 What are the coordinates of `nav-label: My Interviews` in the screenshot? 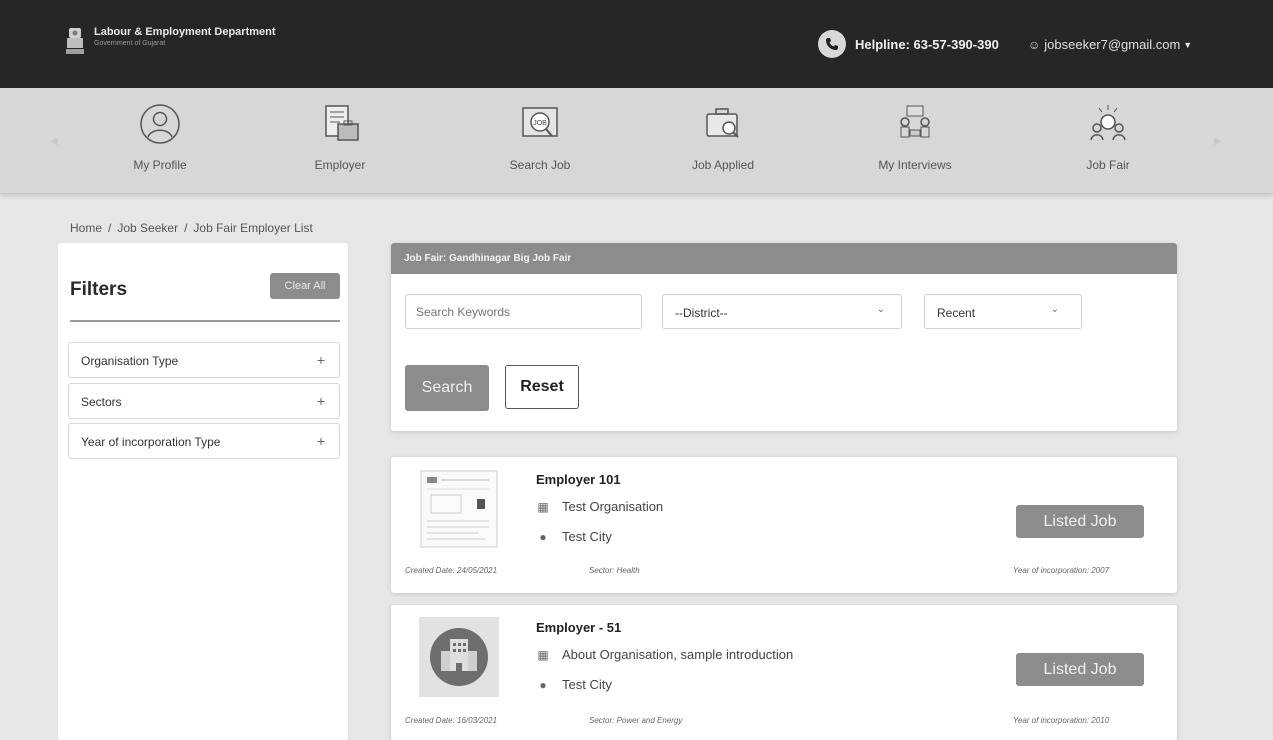 It's located at (915, 165).